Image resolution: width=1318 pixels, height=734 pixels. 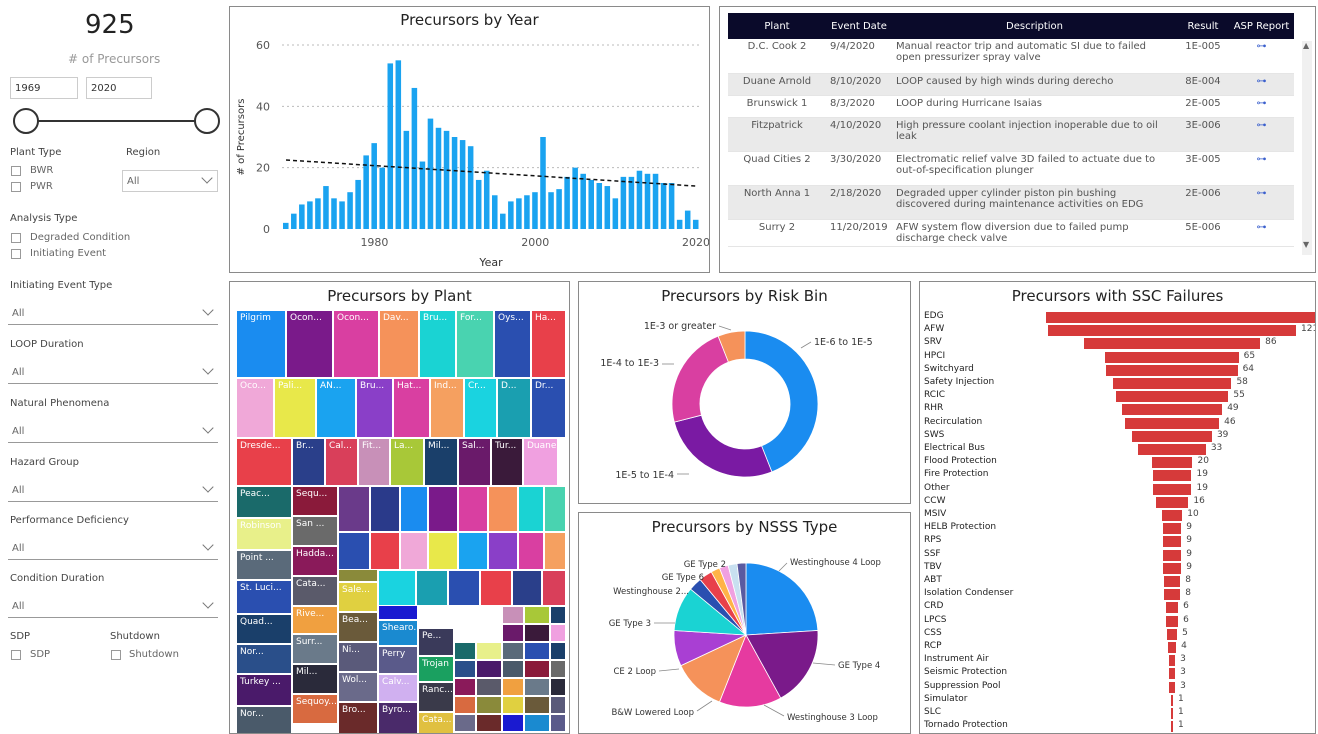 What do you see at coordinates (116, 655) in the screenshot?
I see `shutdown-checkbox` at bounding box center [116, 655].